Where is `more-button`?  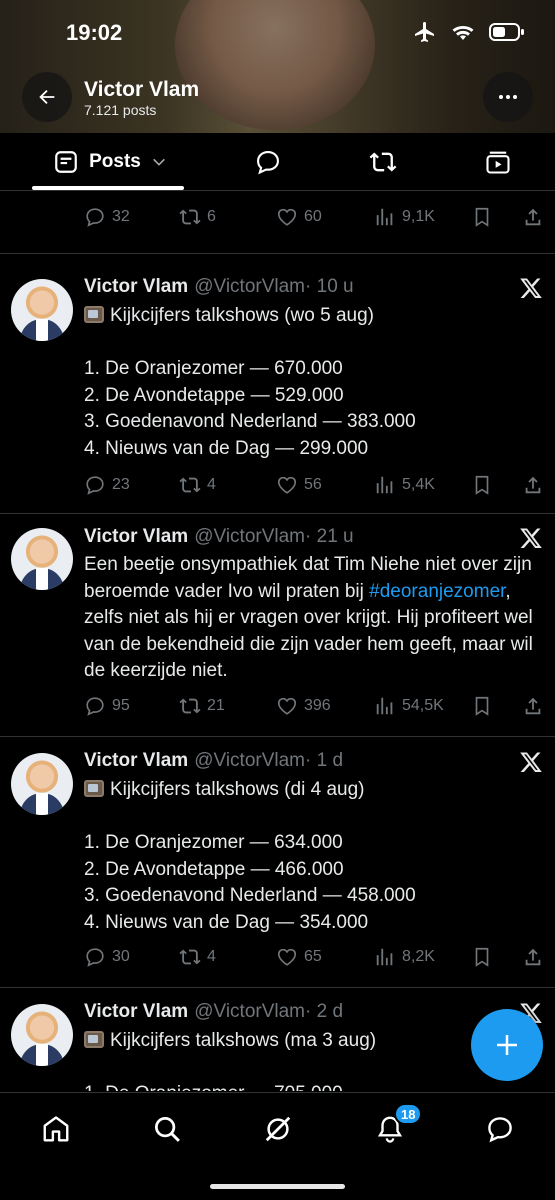 more-button is located at coordinates (508, 97).